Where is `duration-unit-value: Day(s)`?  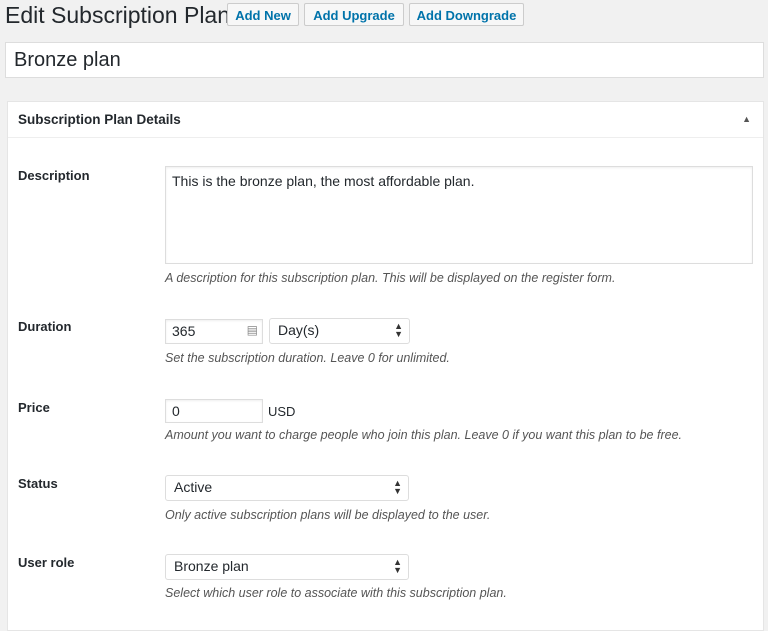 duration-unit-value: Day(s) is located at coordinates (299, 330).